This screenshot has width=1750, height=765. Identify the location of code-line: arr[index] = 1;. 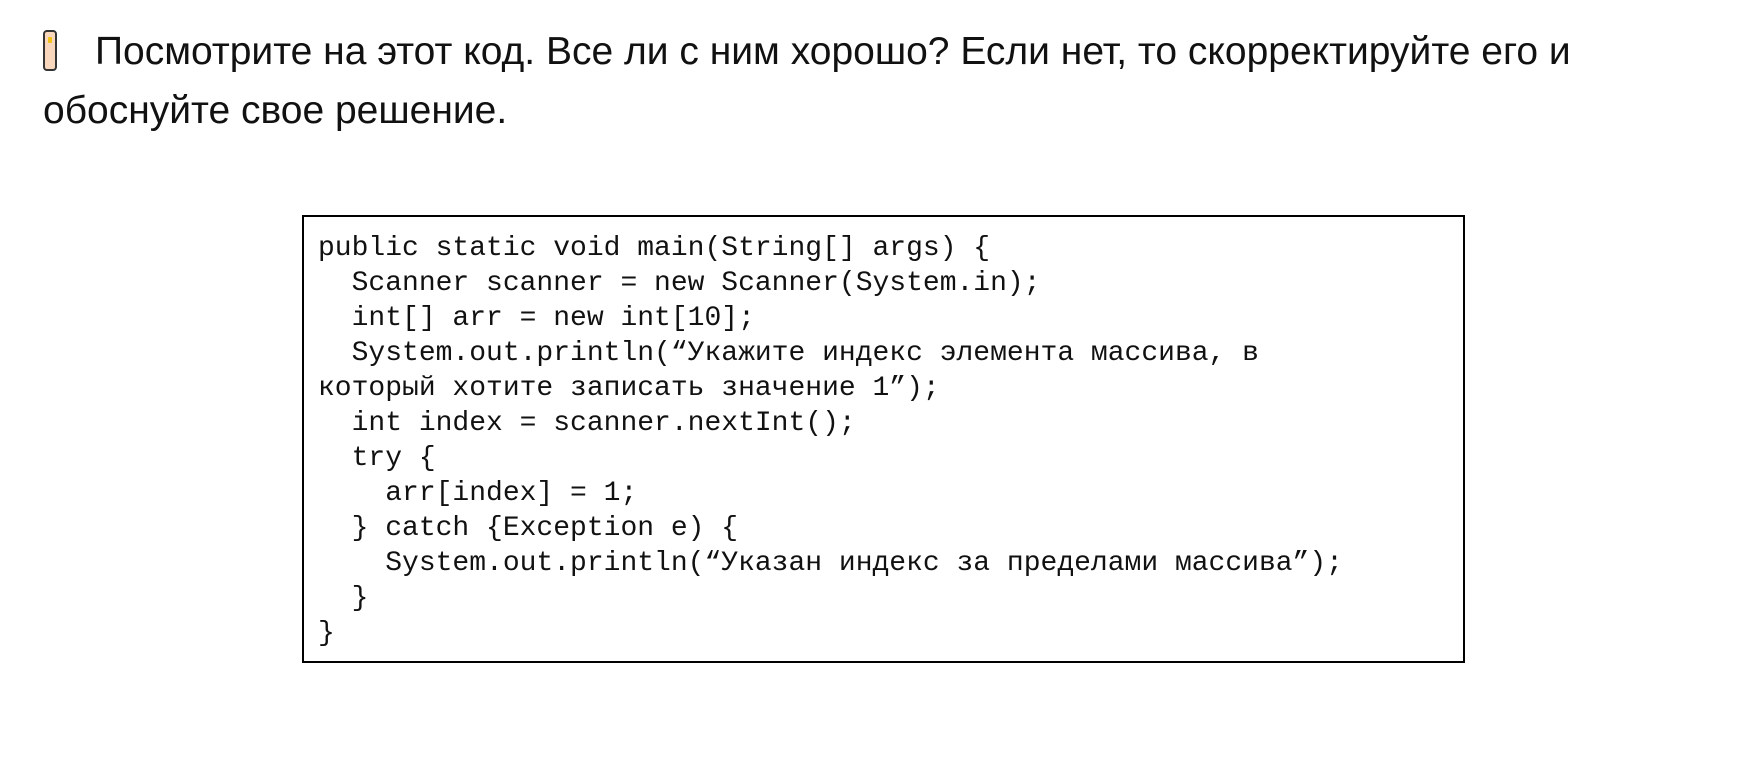
(478, 493).